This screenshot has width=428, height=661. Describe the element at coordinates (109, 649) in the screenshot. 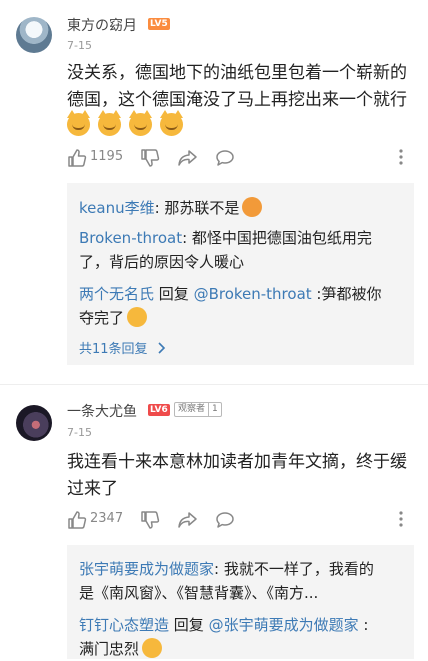

I see `reply-text: 满门忠烈` at that location.